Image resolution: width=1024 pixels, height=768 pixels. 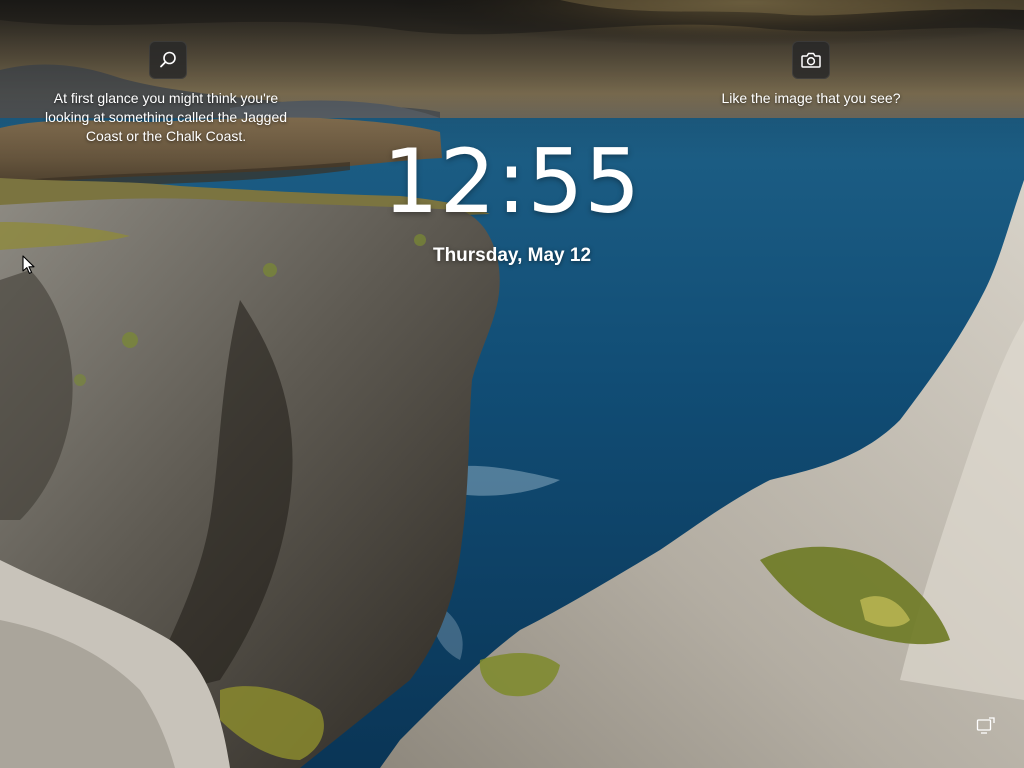 I want to click on camera-icon, so click(x=811, y=60).